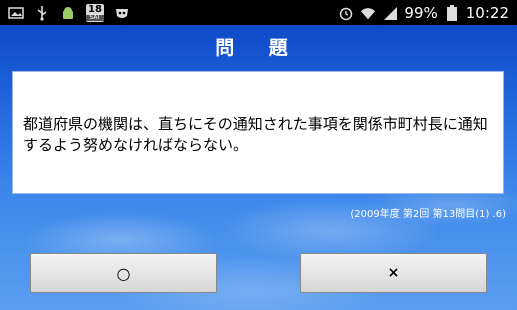  Describe the element at coordinates (390, 13) in the screenshot. I see `signal-icon` at that location.